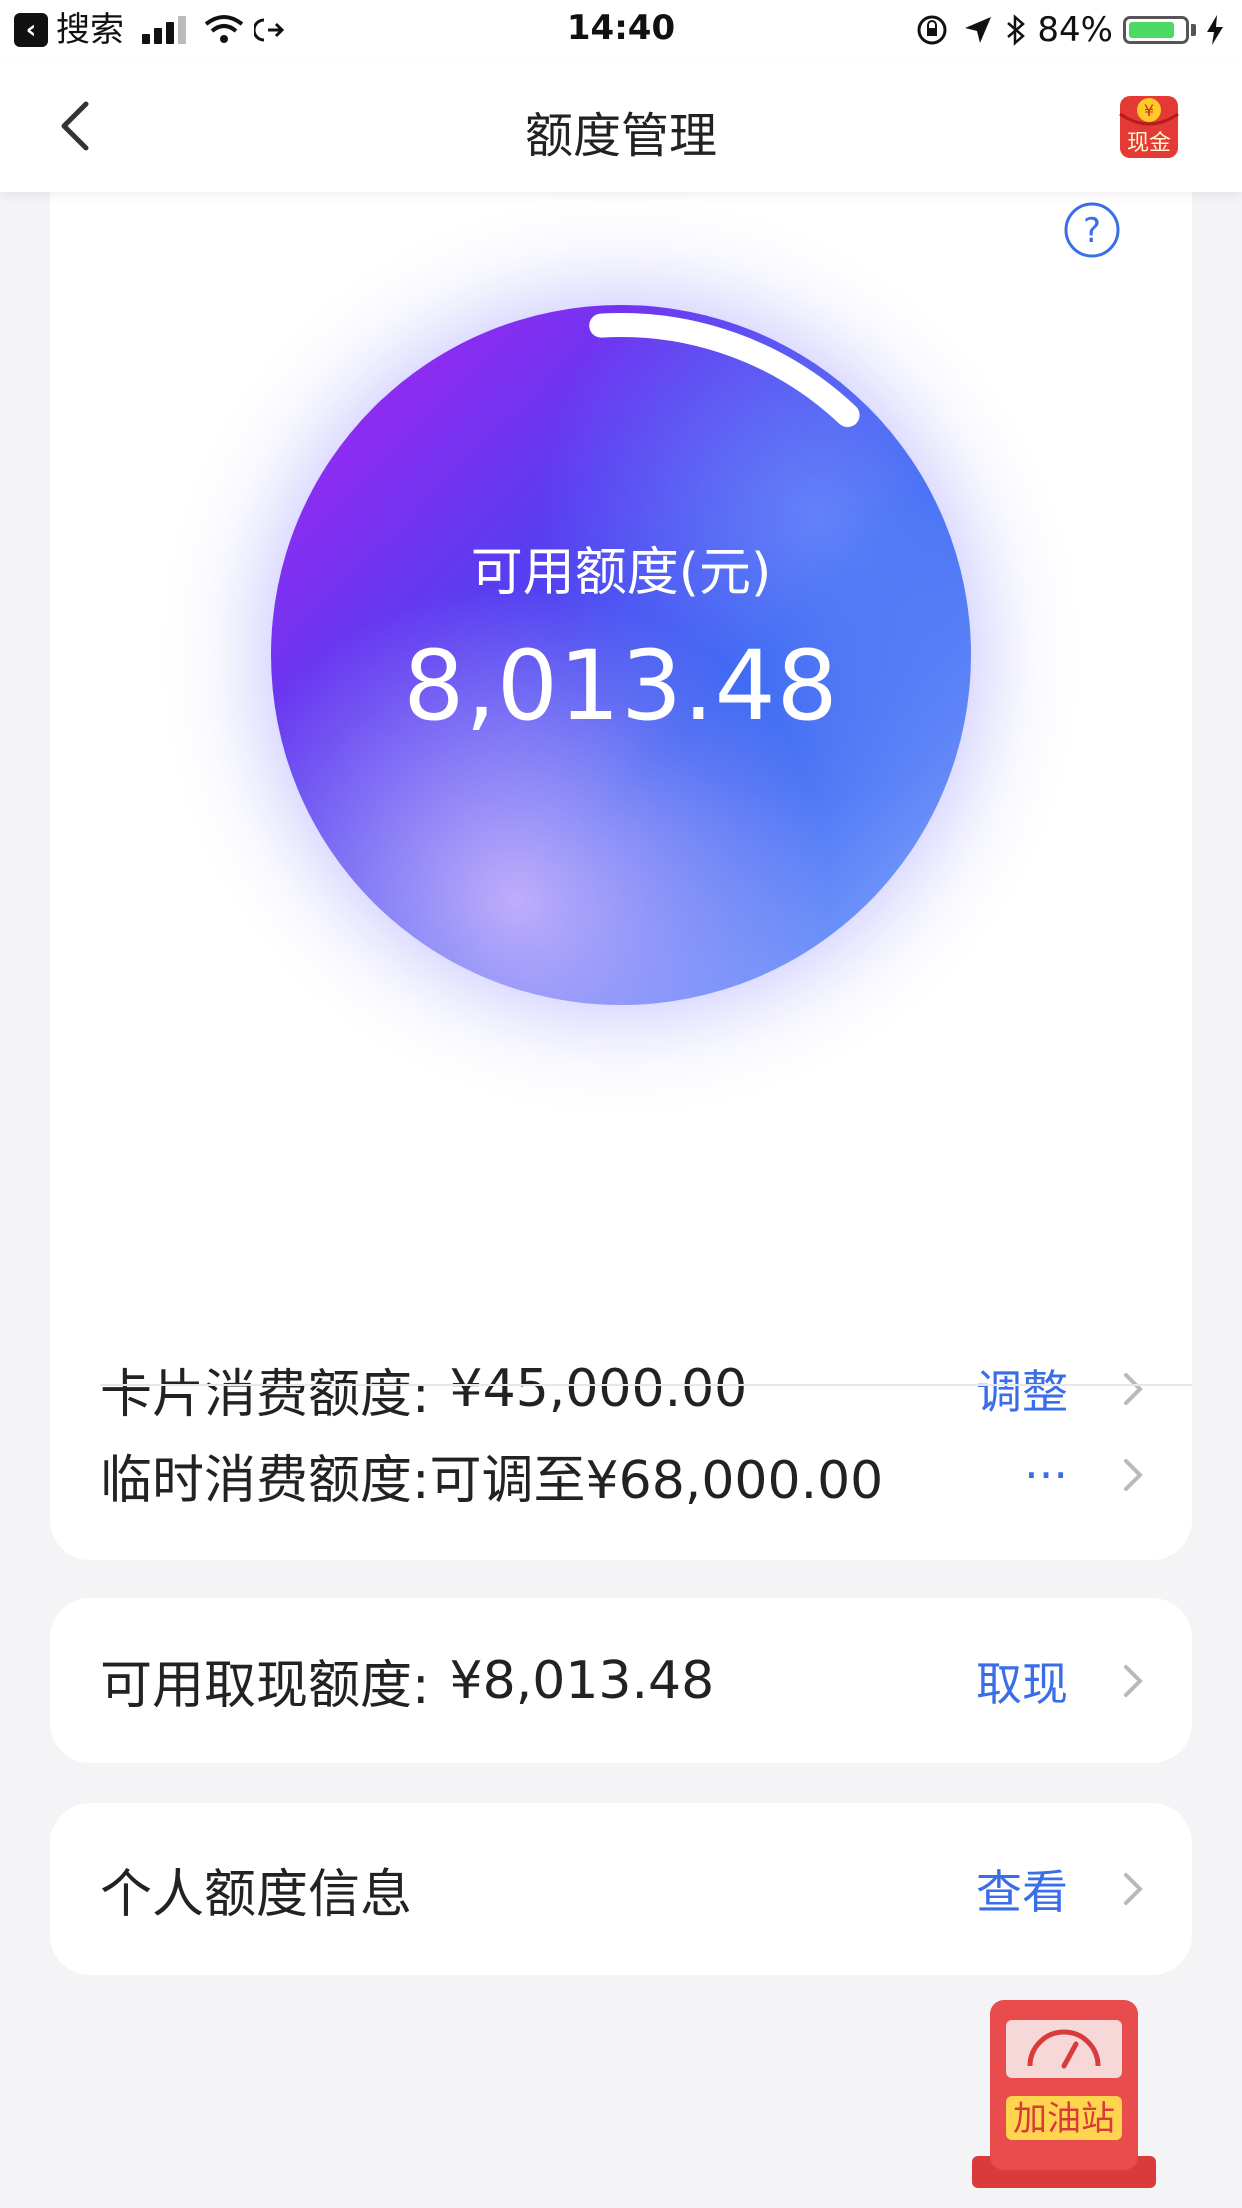 This screenshot has height=2208, width=1242. What do you see at coordinates (1022, 1681) in the screenshot?
I see `withdraw-cash-link: 取现` at bounding box center [1022, 1681].